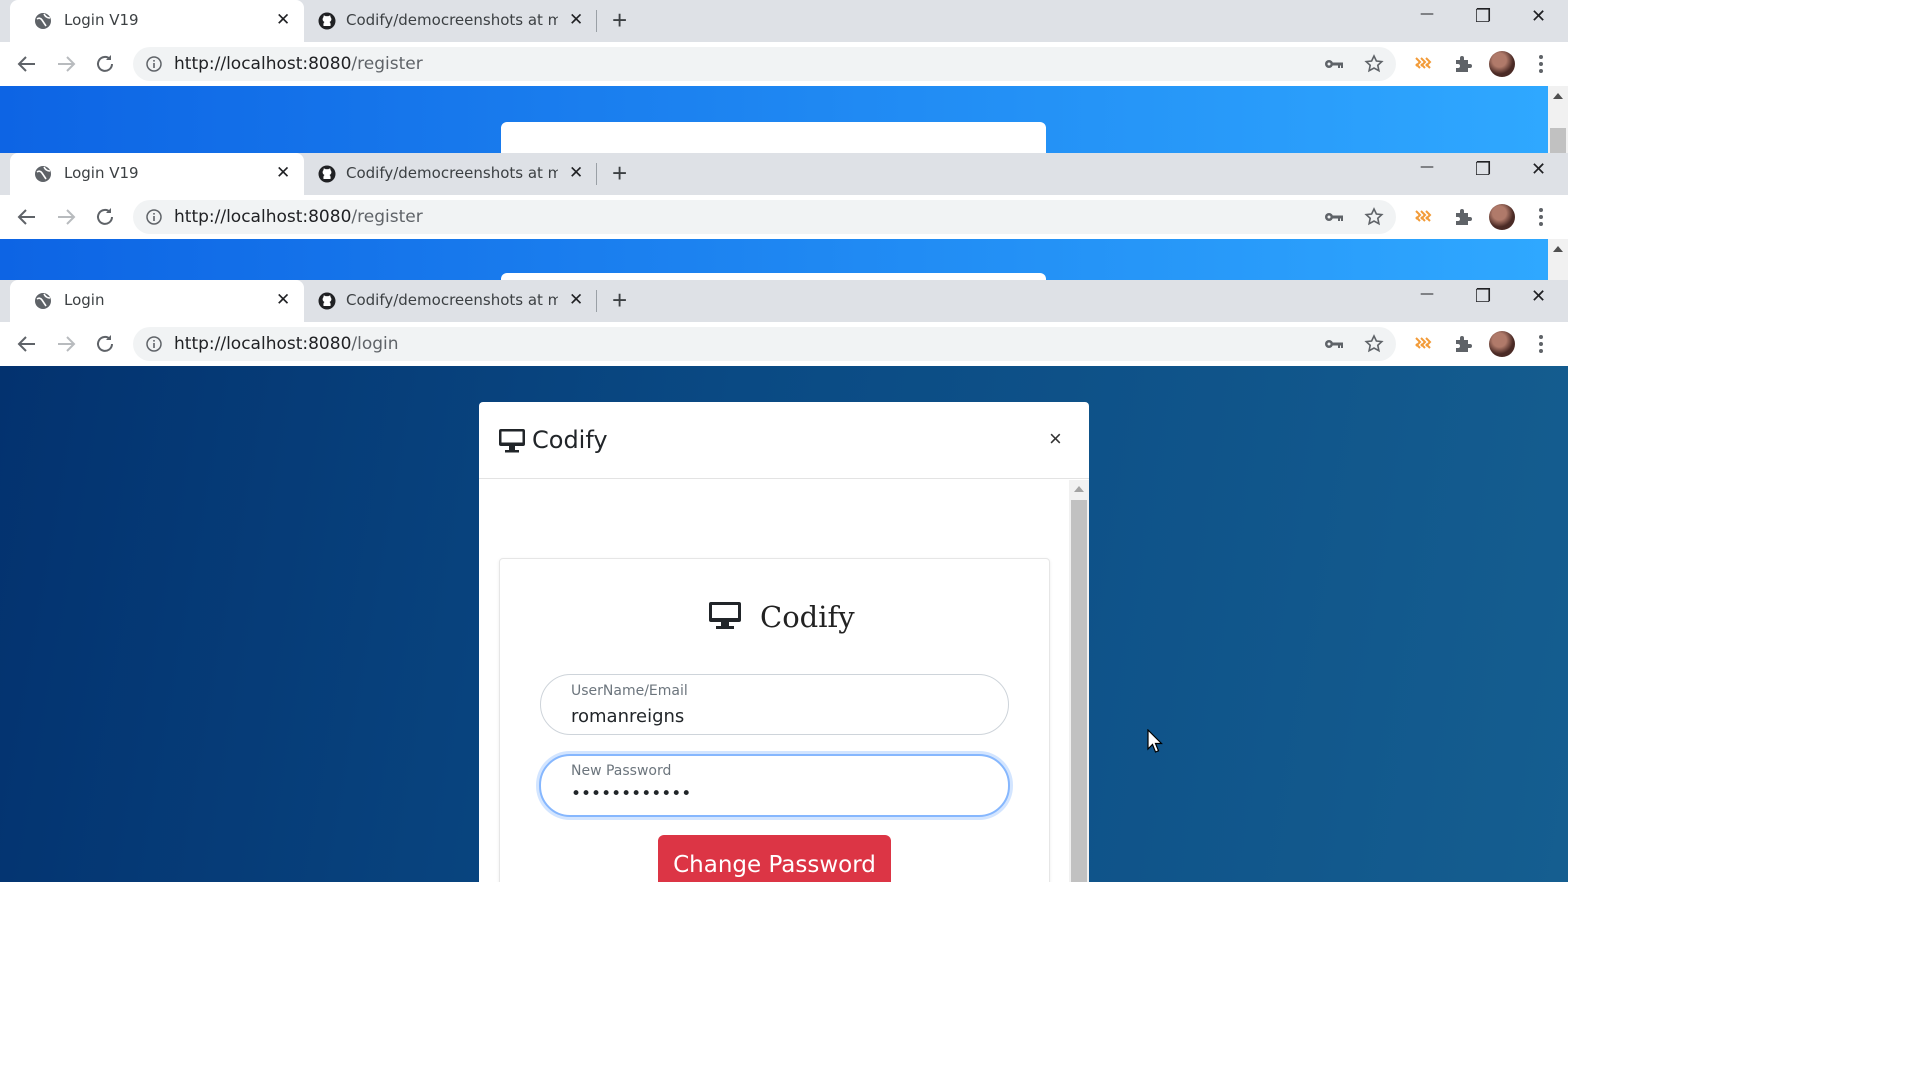 The image size is (1920, 1080). I want to click on url-path: /login, so click(375, 344).